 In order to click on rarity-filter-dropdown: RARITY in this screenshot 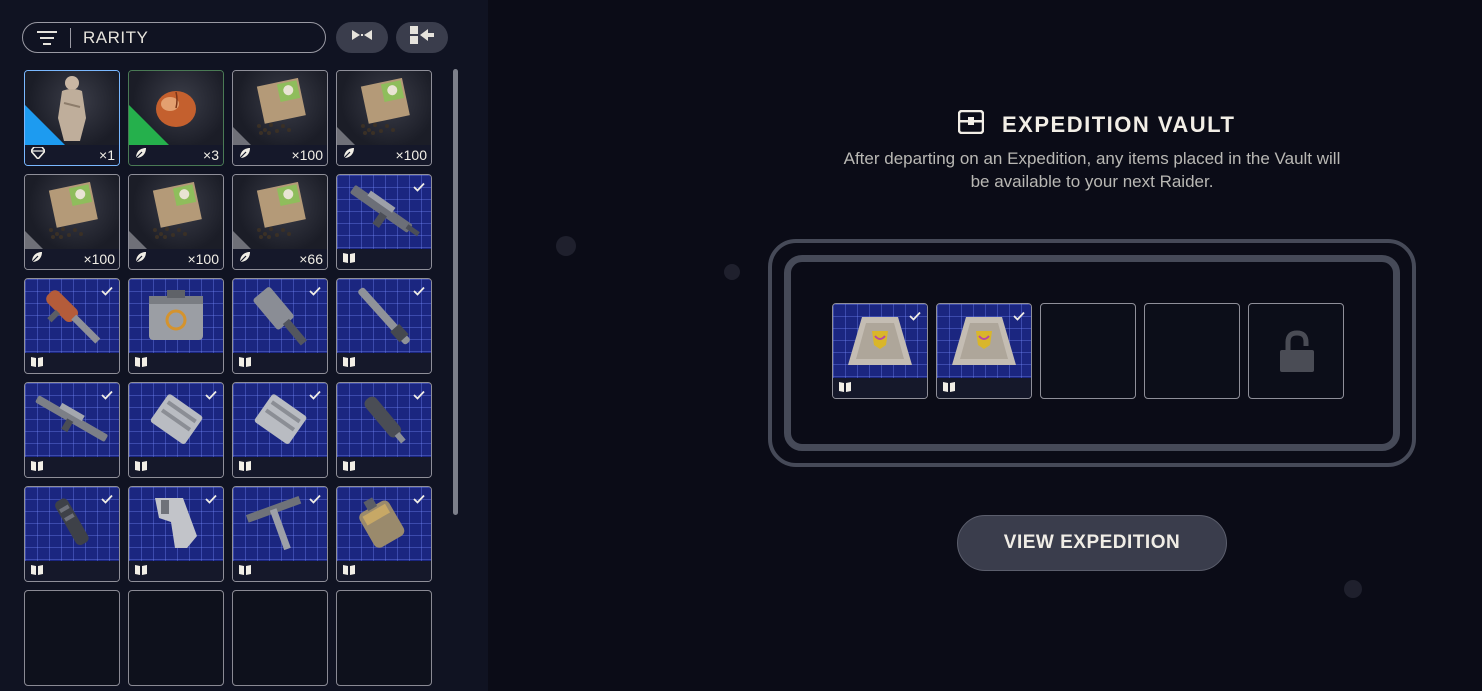, I will do `click(174, 37)`.